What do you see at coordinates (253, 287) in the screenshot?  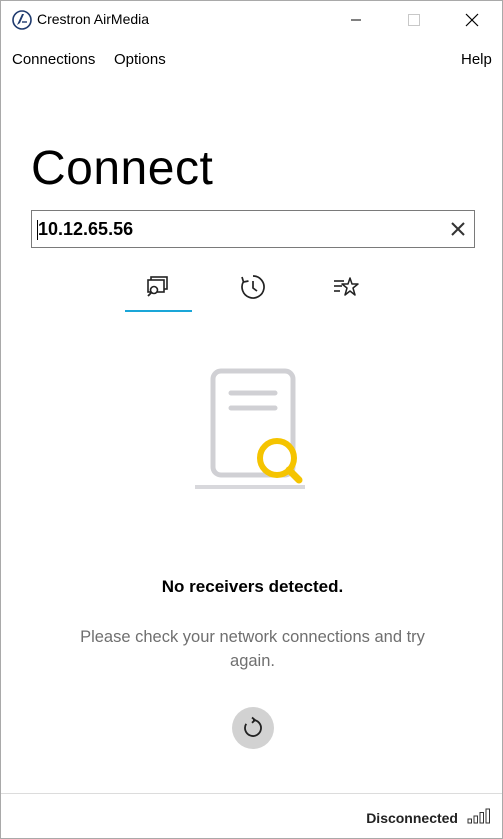 I see `history-icon` at bounding box center [253, 287].